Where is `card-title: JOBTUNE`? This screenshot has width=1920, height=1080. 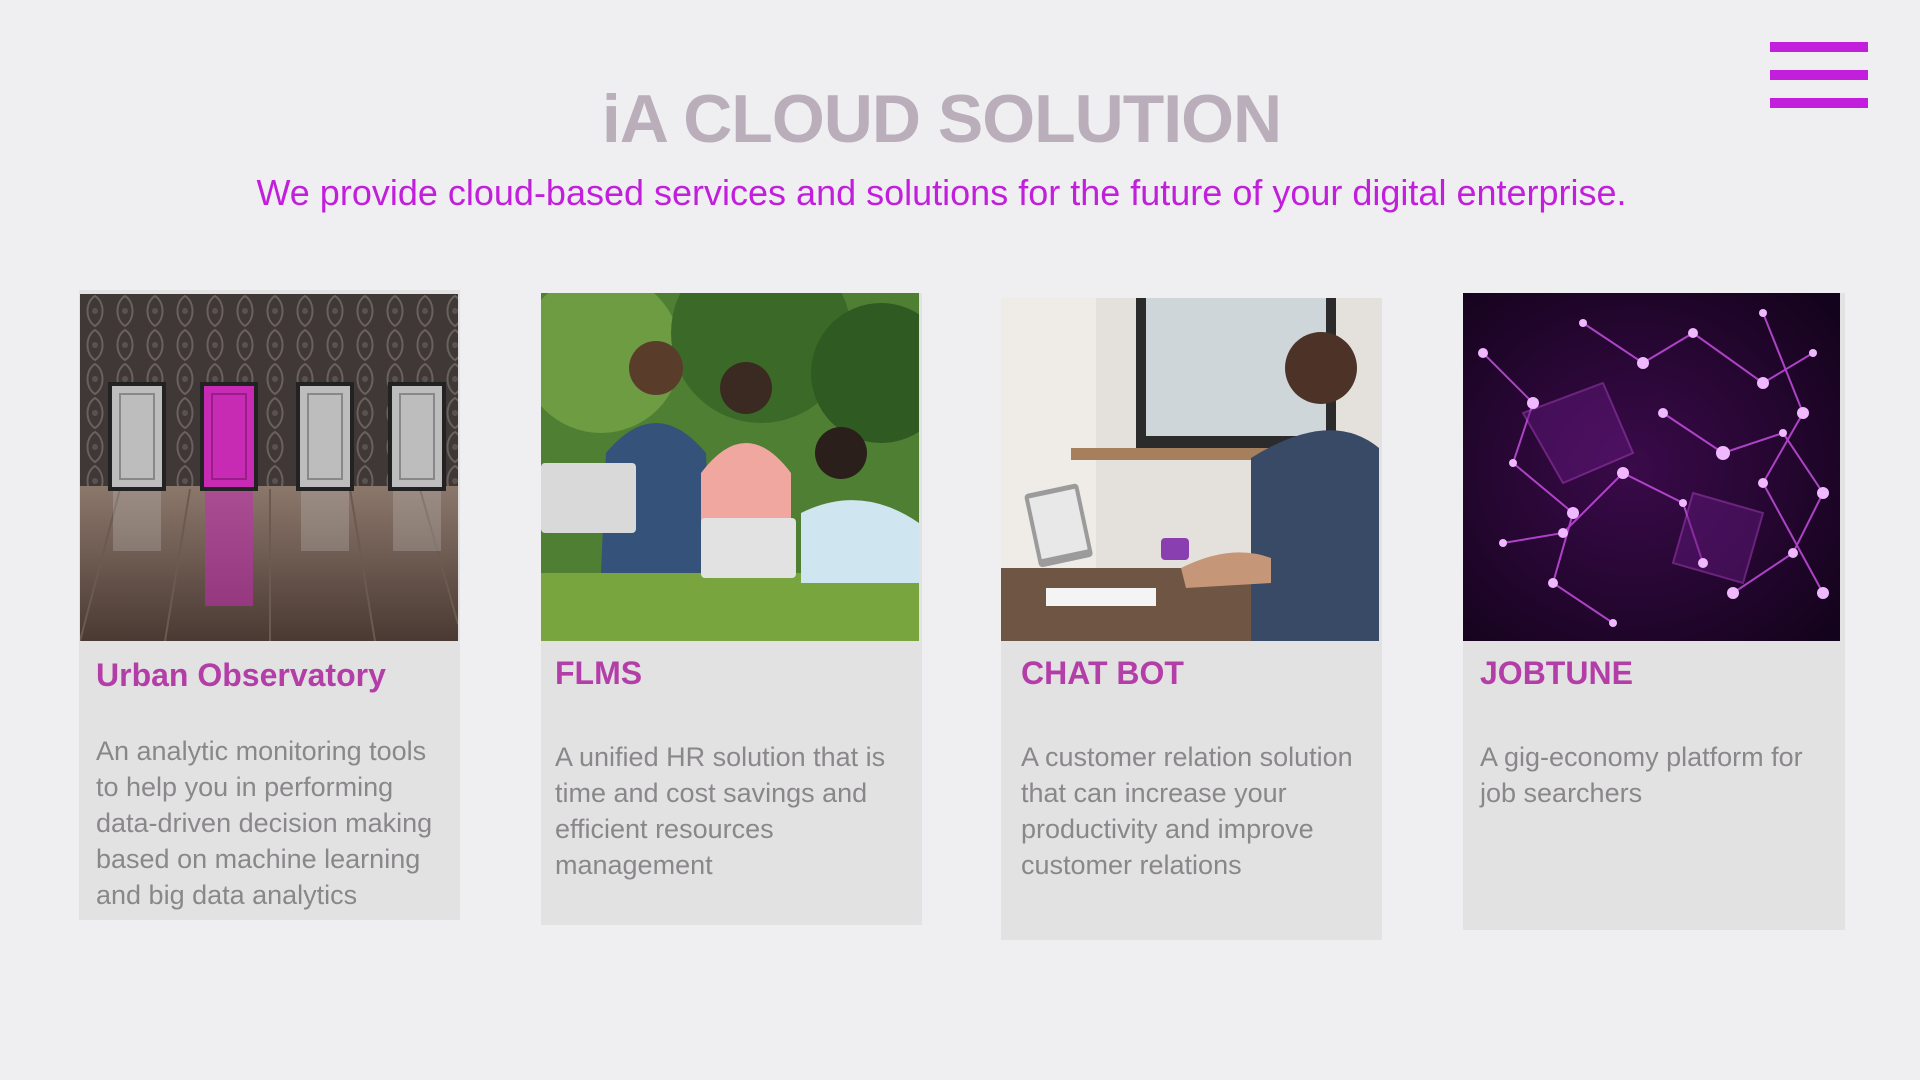
card-title: JOBTUNE is located at coordinates (1556, 673).